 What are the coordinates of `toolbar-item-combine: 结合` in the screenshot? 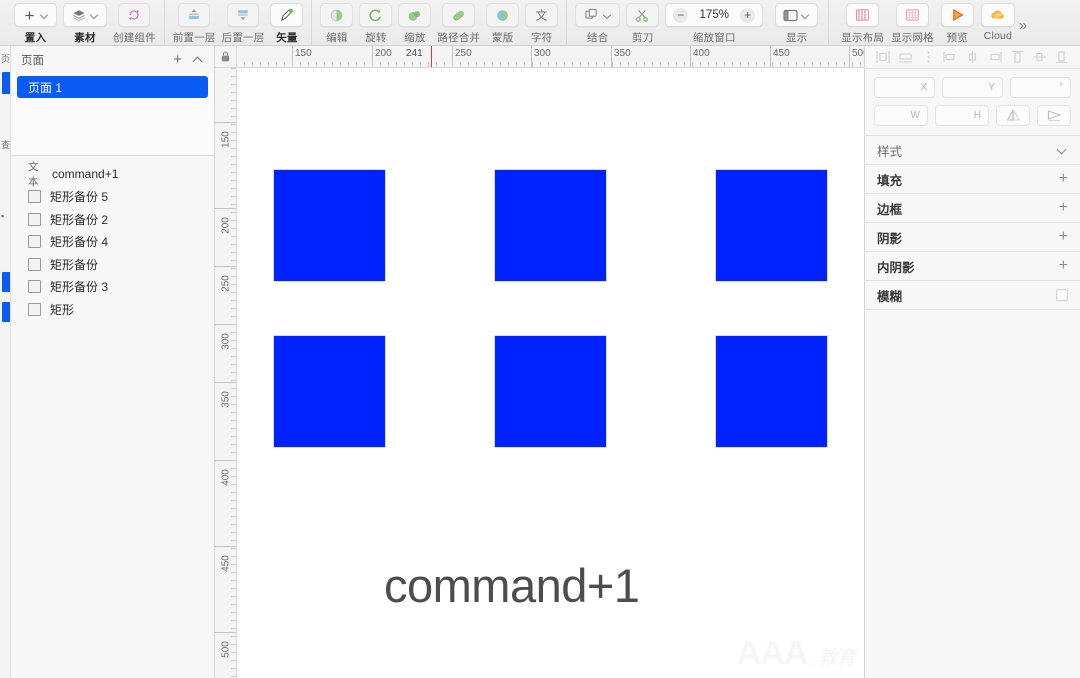 It's located at (598, 22).